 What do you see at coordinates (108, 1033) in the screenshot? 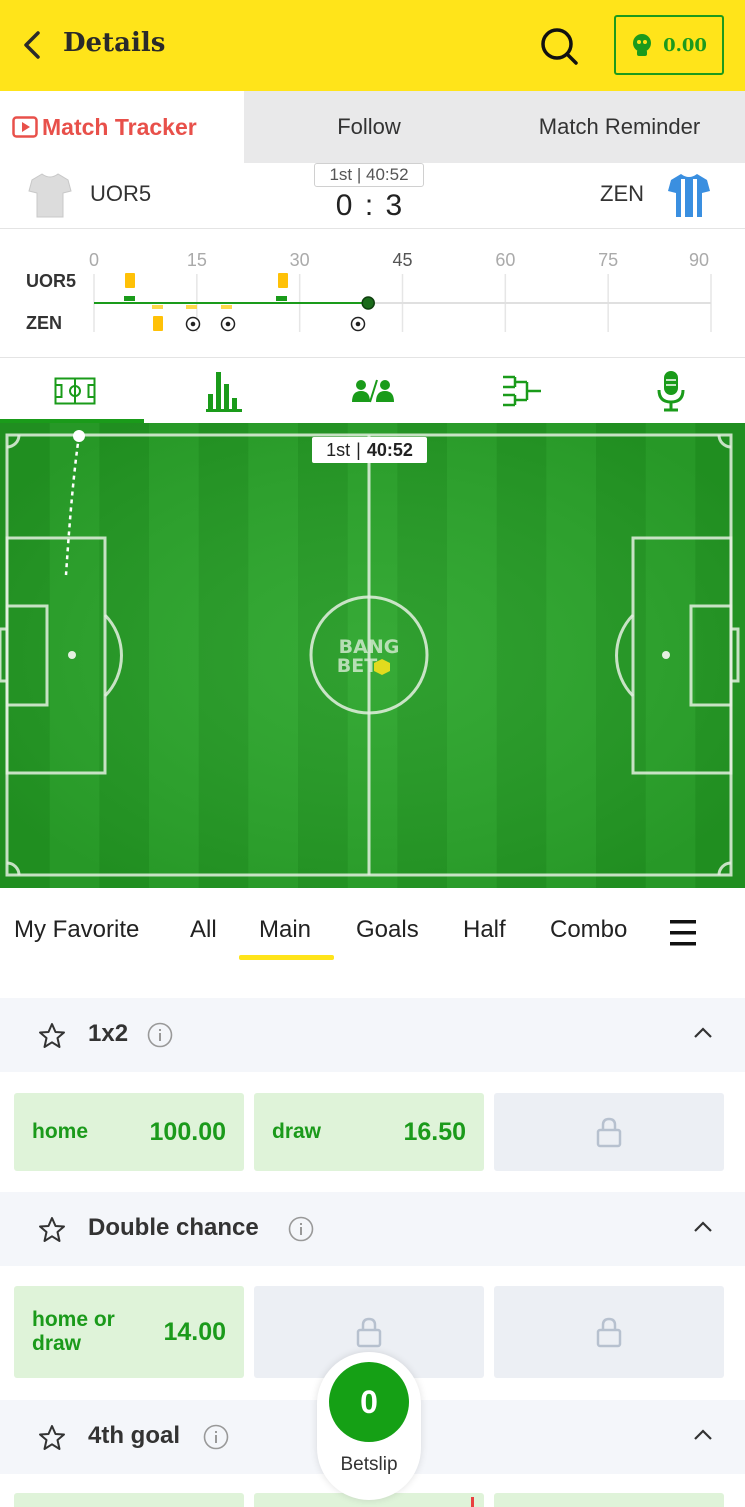
I see `market-title: 1x2` at bounding box center [108, 1033].